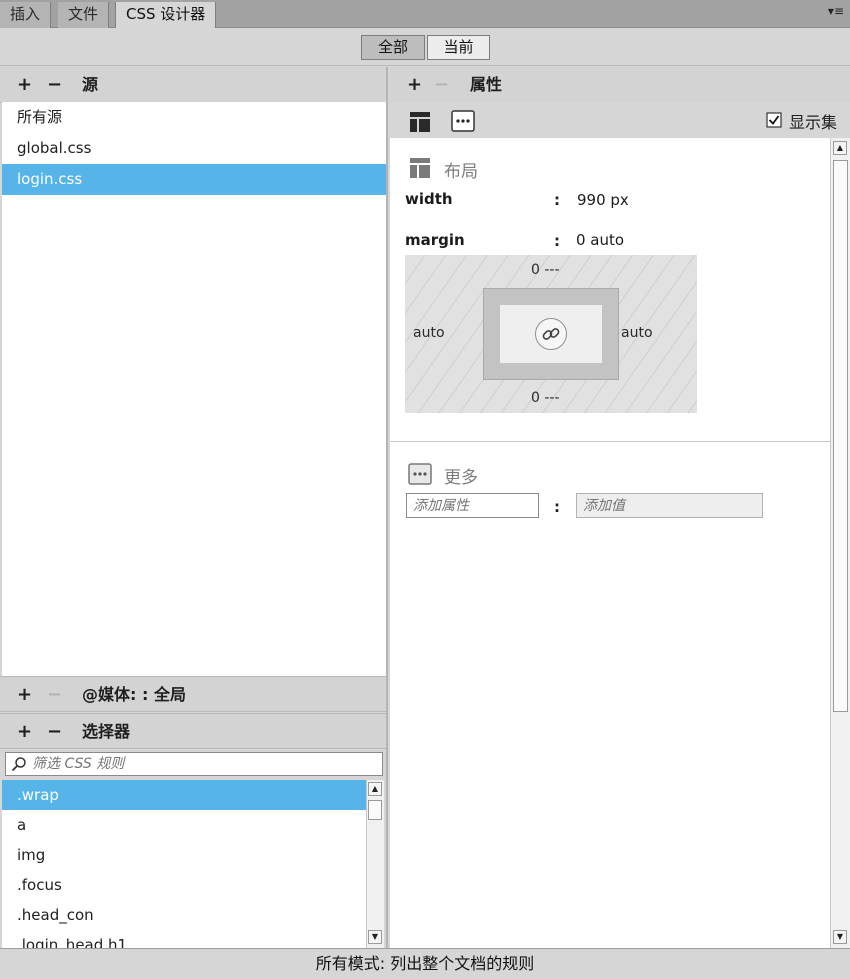 The width and height of the screenshot is (850, 979). I want to click on layout-section-title: 布局, so click(461, 172).